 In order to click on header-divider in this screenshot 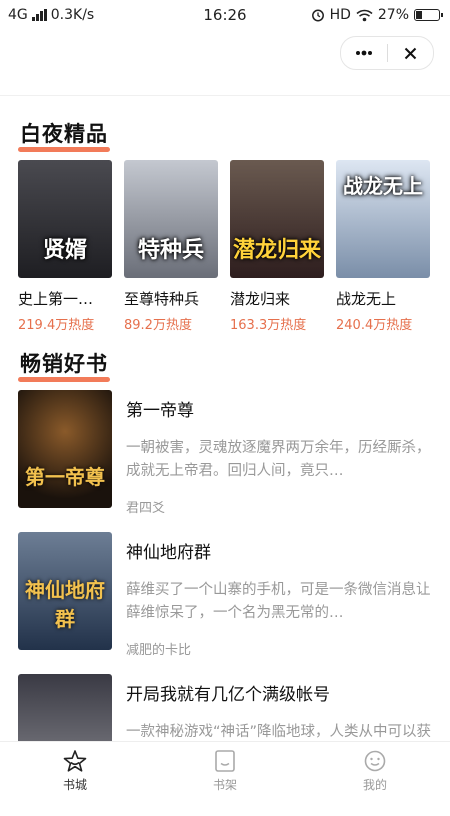, I will do `click(225, 95)`.